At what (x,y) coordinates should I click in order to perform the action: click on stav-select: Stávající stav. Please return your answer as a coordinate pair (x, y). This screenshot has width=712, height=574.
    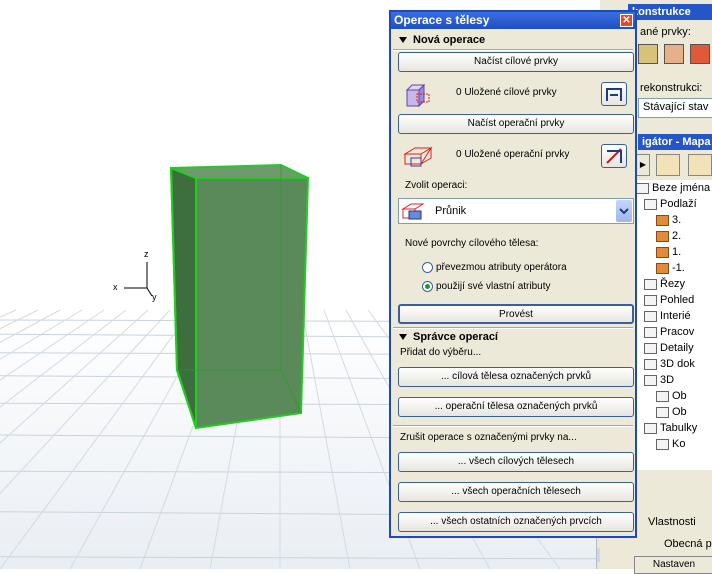
    Looking at the image, I should click on (675, 108).